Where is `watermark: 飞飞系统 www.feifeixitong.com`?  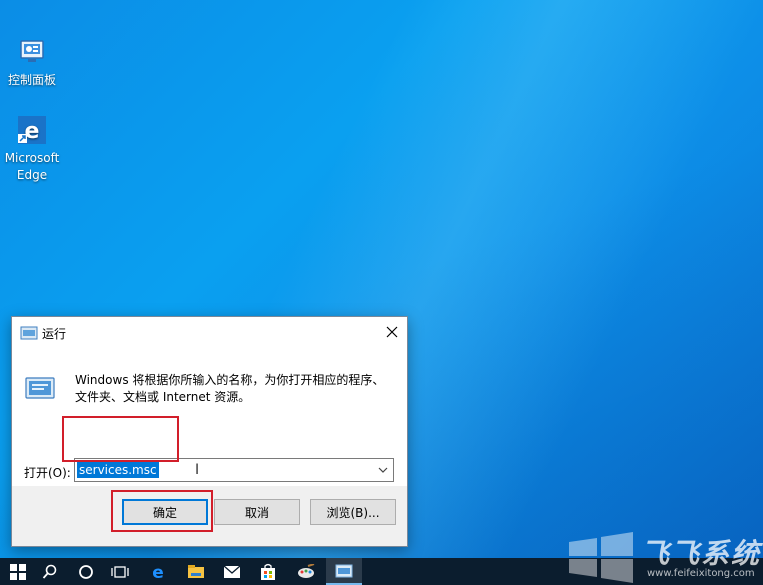
watermark: 飞飞系统 www.feifeixitong.com is located at coordinates (663, 556).